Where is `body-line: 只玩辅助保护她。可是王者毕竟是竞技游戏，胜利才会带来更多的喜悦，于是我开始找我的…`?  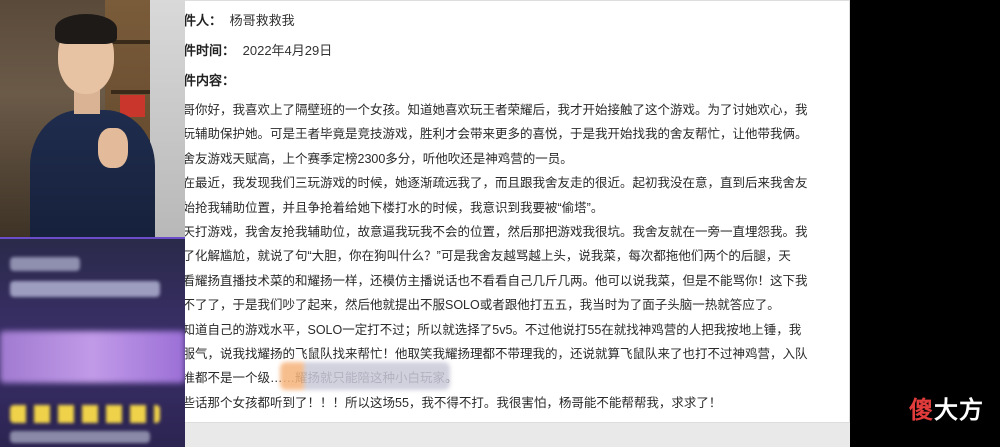 body-line: 只玩辅助保护她。可是王者毕竟是竞技游戏，胜利才会带来更多的喜悦，于是我开始找我的… is located at coordinates (489, 134).